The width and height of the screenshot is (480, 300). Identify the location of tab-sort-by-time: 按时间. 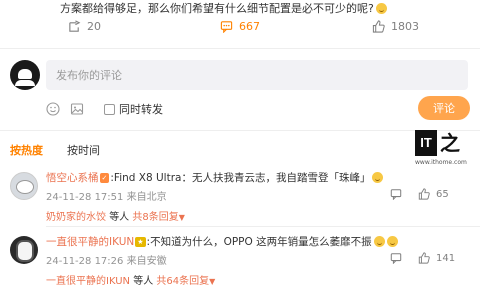
(83, 150).